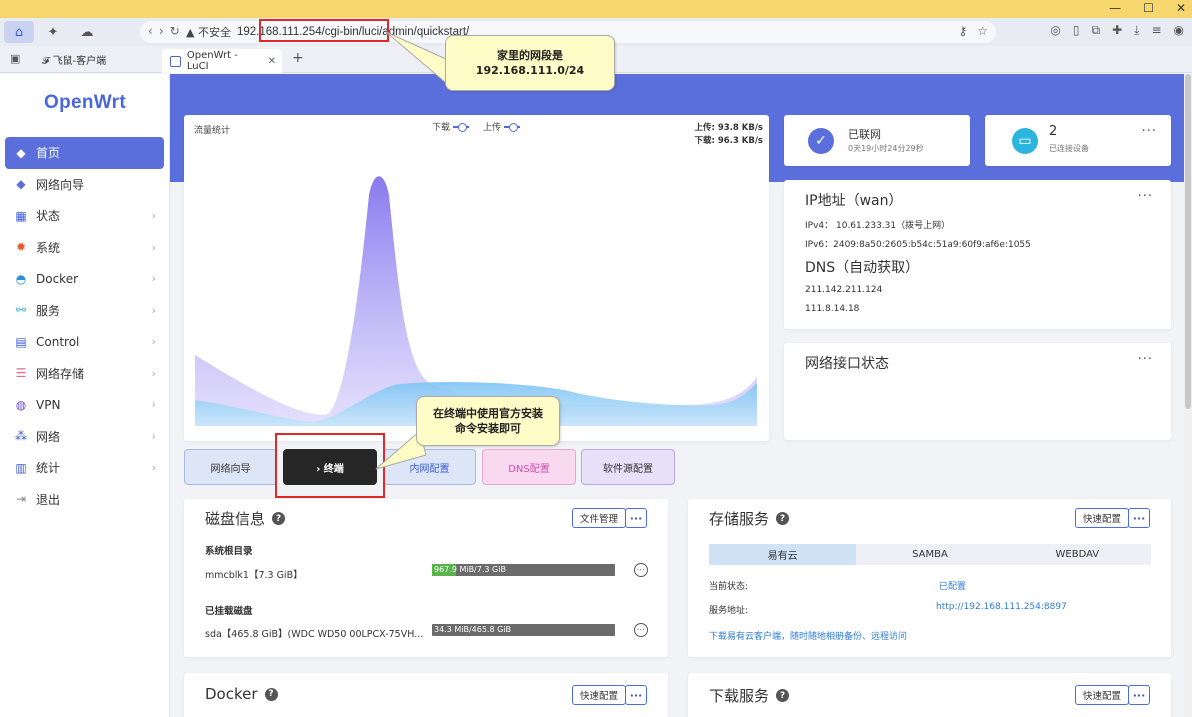  Describe the element at coordinates (84, 216) in the screenshot. I see `sidebar-item-status: ▦ 状态 ›` at that location.